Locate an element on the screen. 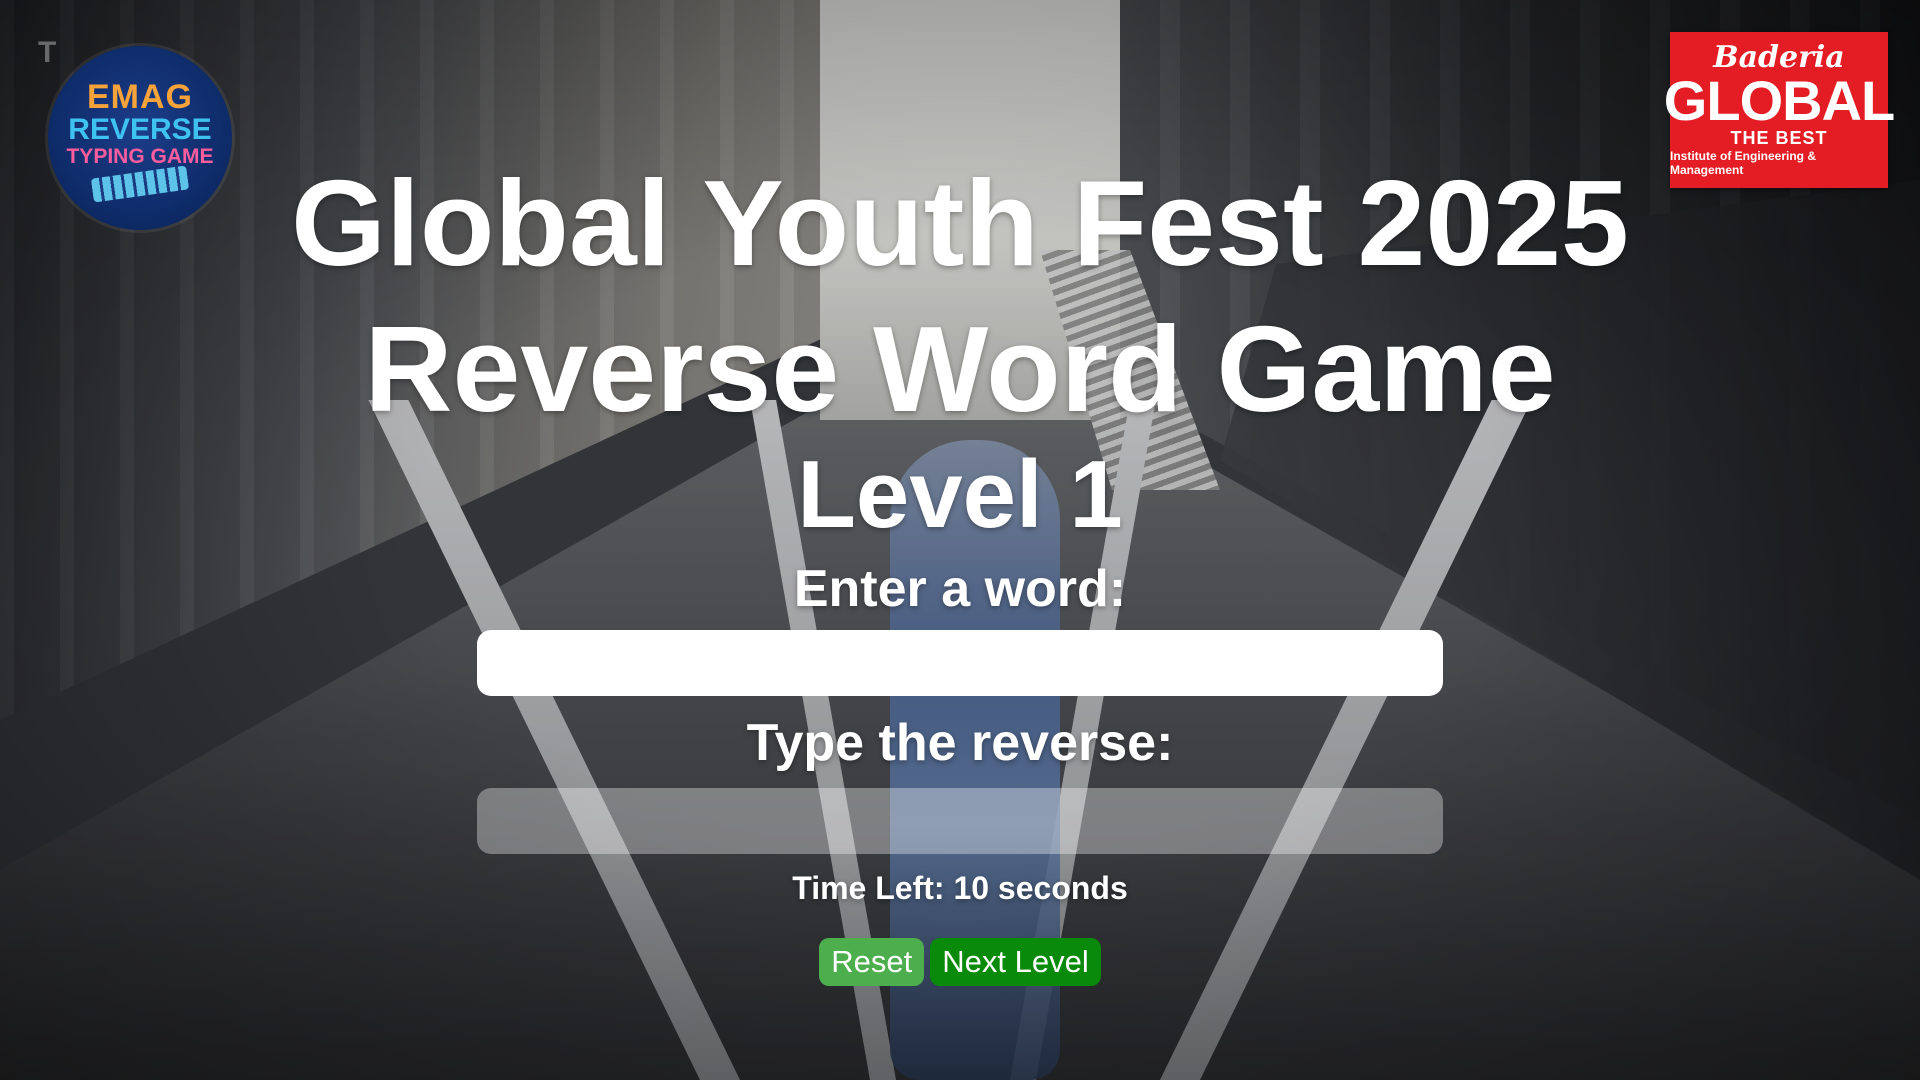 Image resolution: width=1920 pixels, height=1080 pixels. word-label: Enter a word: is located at coordinates (960, 589).